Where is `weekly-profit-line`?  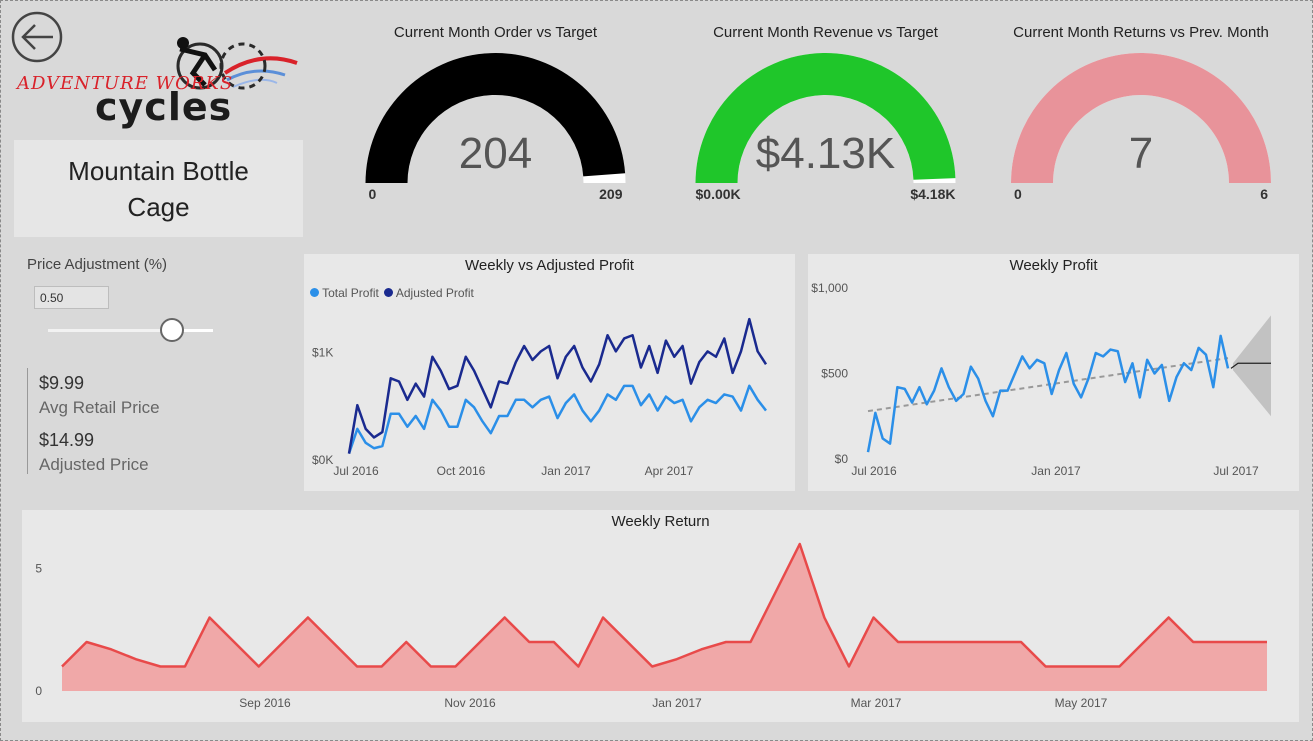
weekly-profit-line is located at coordinates (1048, 393).